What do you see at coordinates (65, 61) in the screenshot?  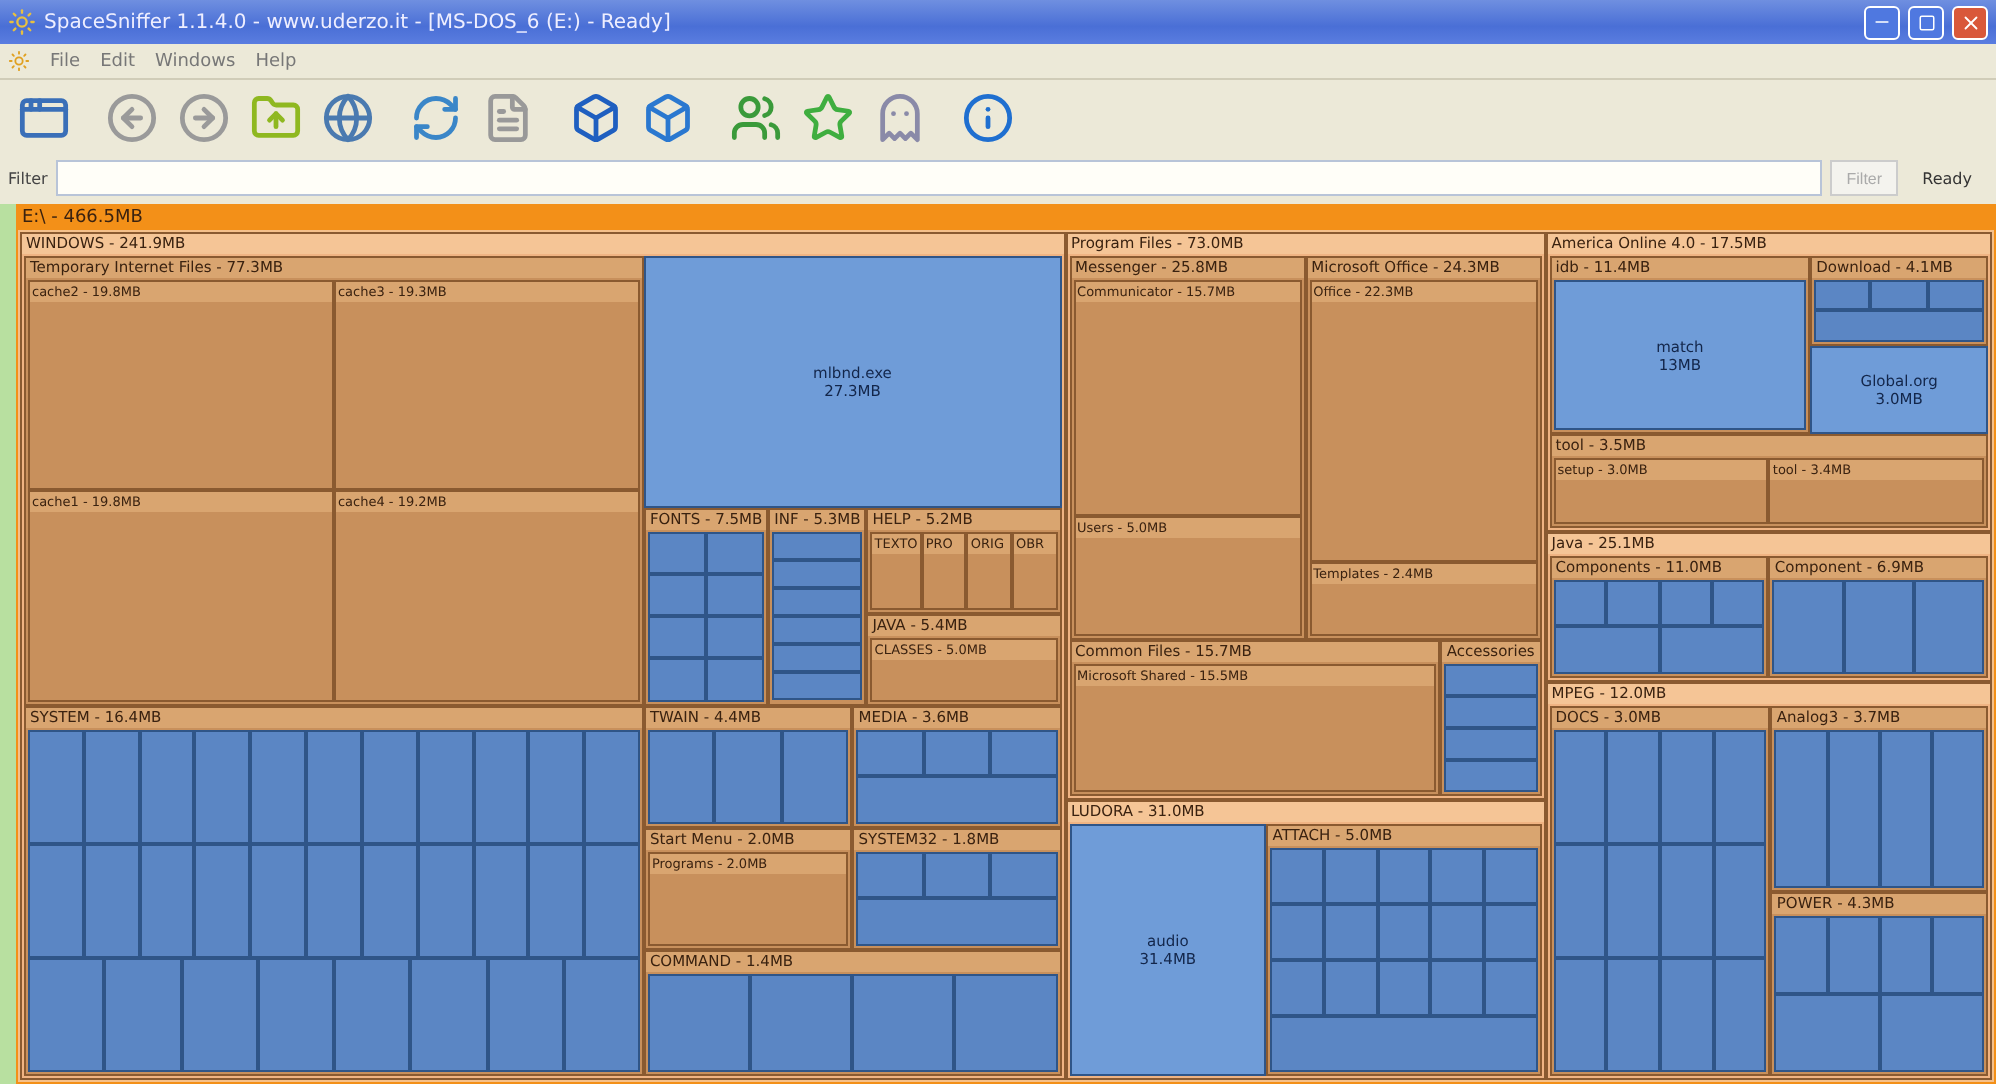 I see `menu-item: File` at bounding box center [65, 61].